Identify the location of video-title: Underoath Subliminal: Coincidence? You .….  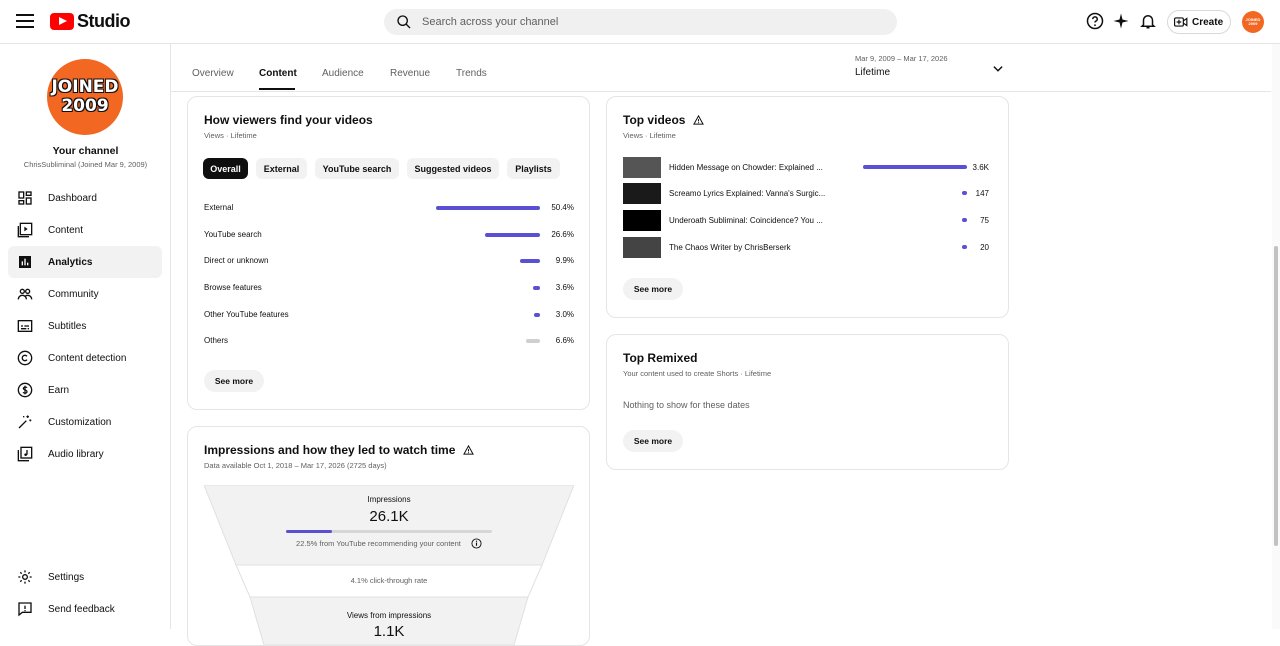
(754, 220).